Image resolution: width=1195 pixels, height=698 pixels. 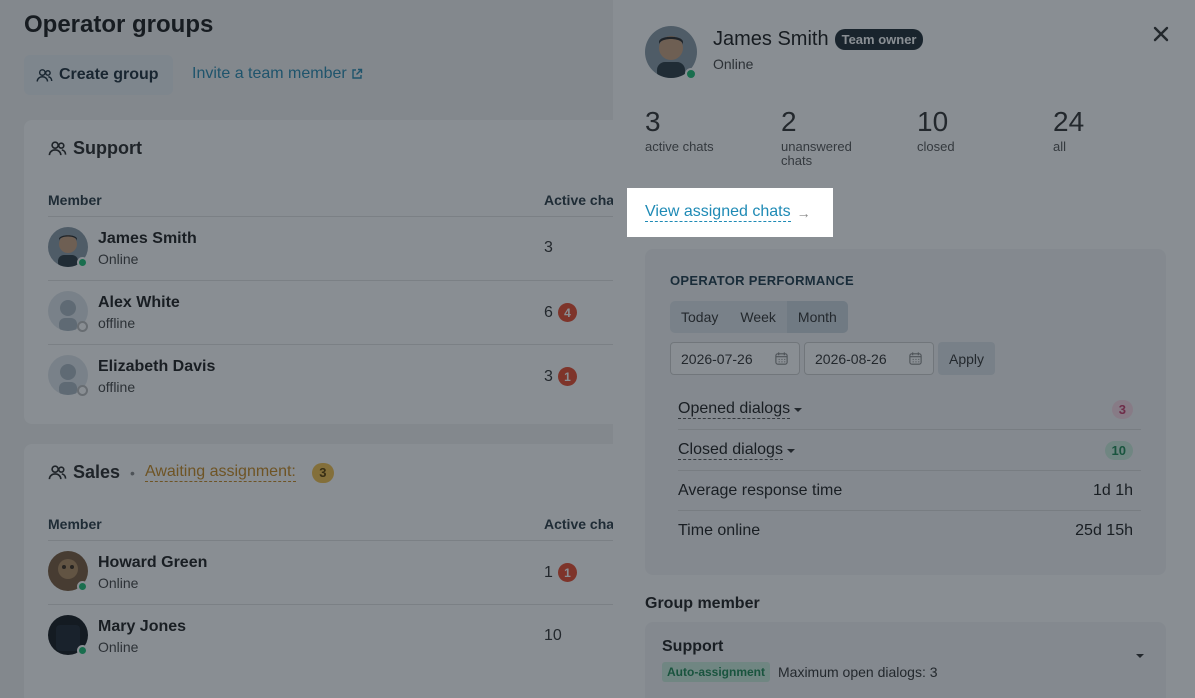 I want to click on table-row: James Smith Online 3, so click(x=346, y=249).